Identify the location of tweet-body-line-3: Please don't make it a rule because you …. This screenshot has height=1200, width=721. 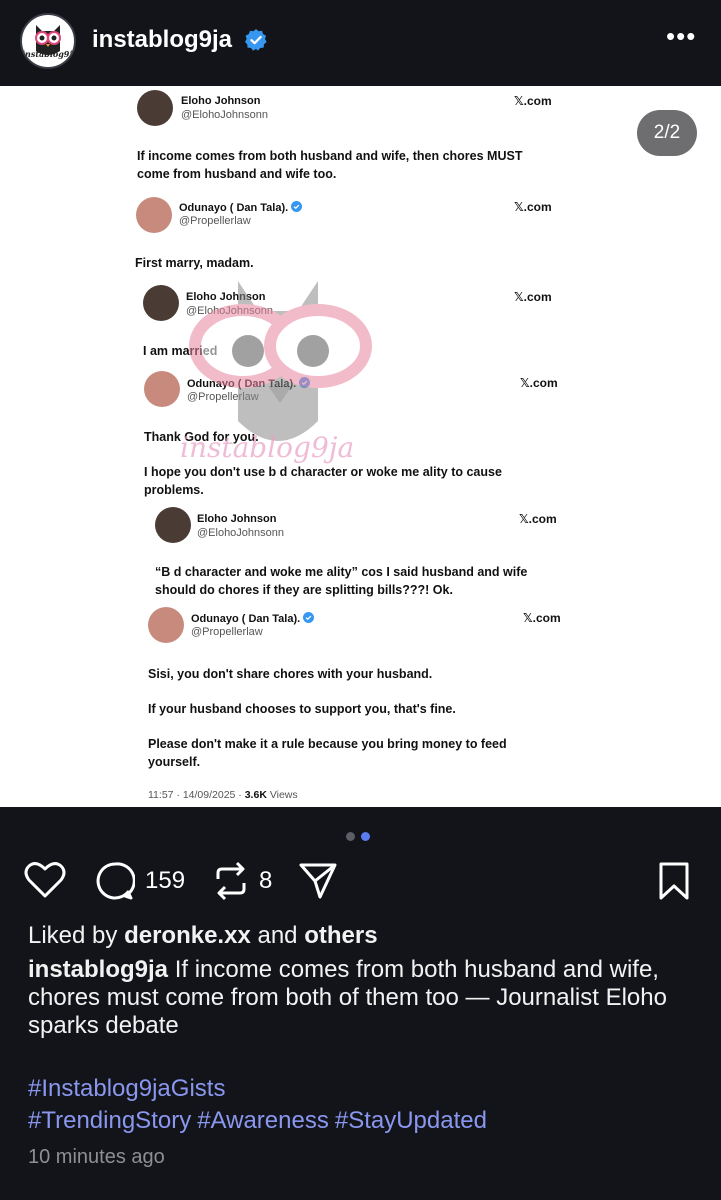
(327, 753).